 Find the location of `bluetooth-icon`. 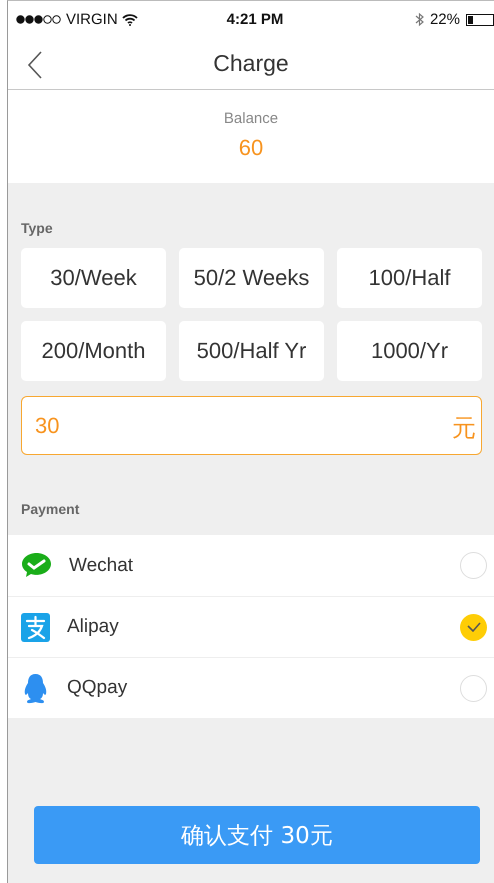

bluetooth-icon is located at coordinates (419, 19).